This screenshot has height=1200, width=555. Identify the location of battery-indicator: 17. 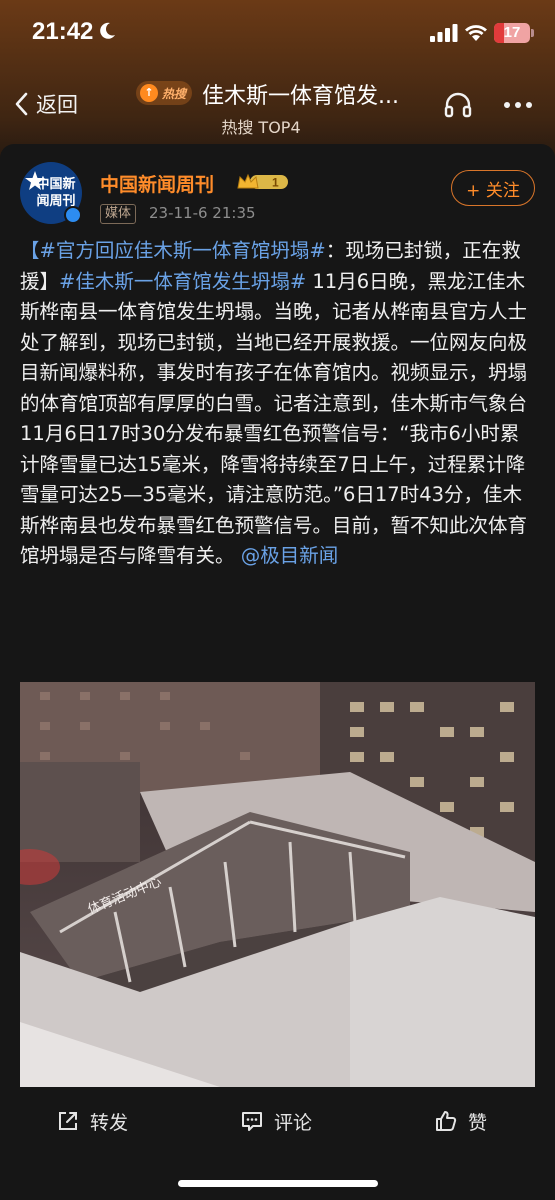
(512, 33).